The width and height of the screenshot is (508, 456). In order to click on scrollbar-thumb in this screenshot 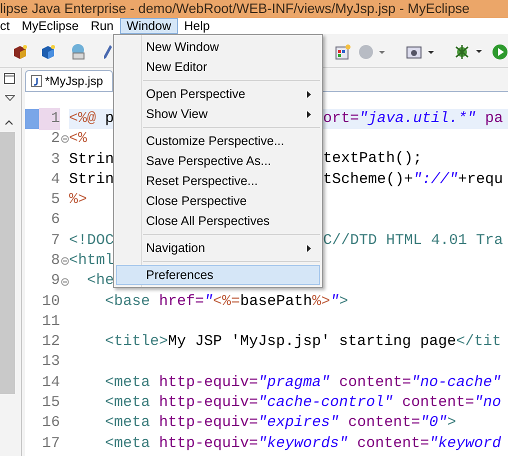, I will do `click(7, 263)`.